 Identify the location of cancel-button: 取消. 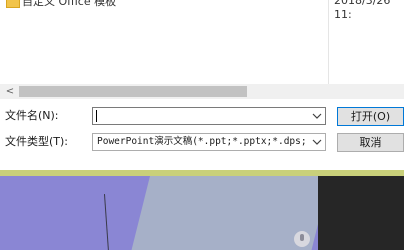
(370, 142).